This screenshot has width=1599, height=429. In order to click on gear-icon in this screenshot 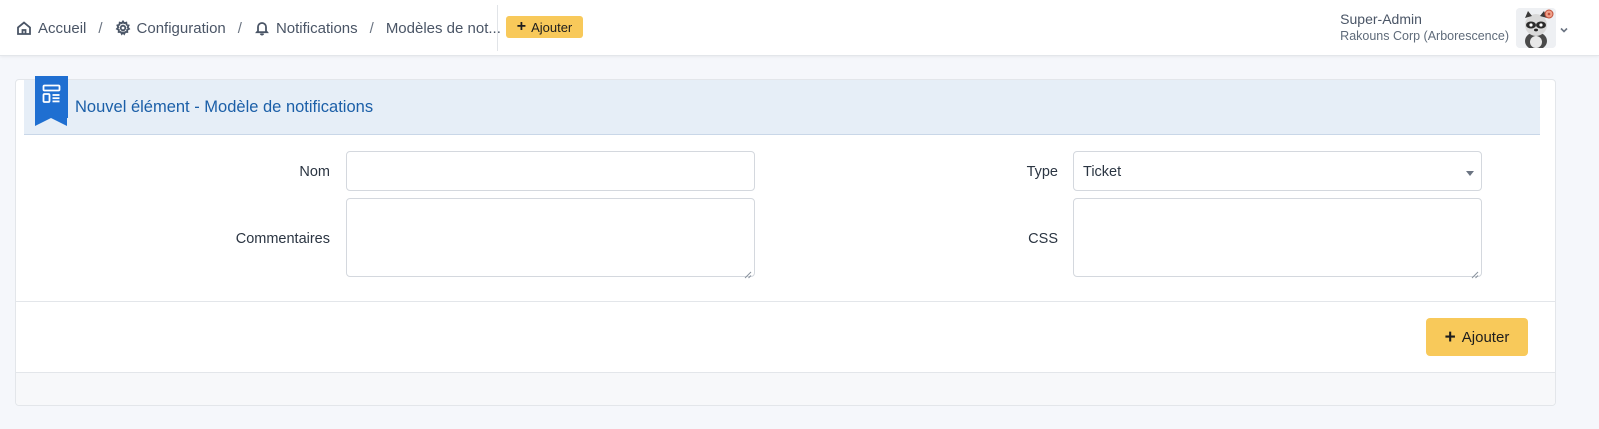, I will do `click(122, 28)`.